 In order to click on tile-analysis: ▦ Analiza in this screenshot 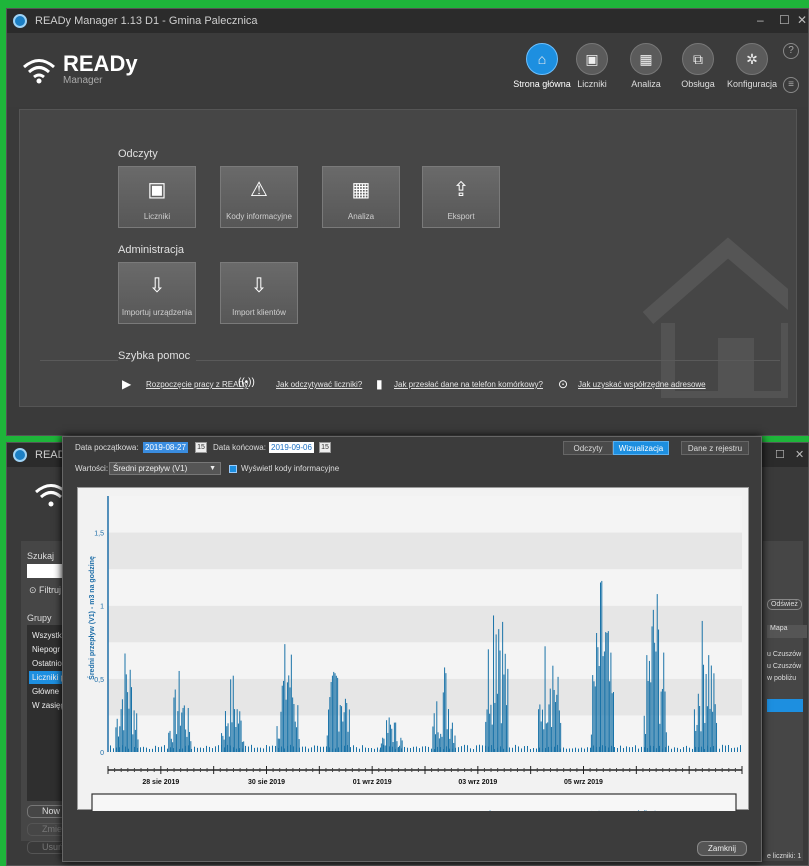, I will do `click(361, 197)`.